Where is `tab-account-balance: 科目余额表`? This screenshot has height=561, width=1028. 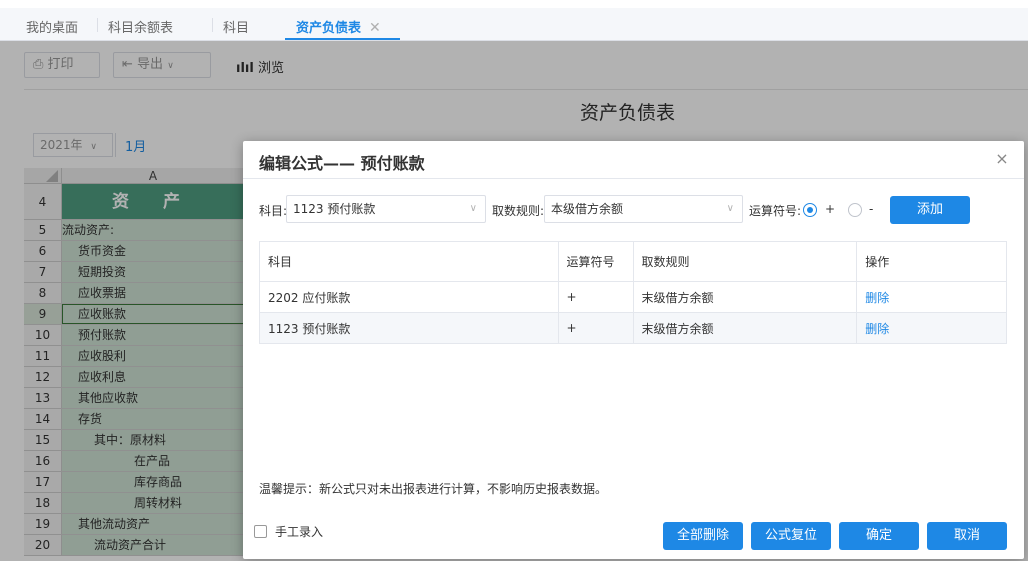 tab-account-balance: 科目余额表 is located at coordinates (140, 26).